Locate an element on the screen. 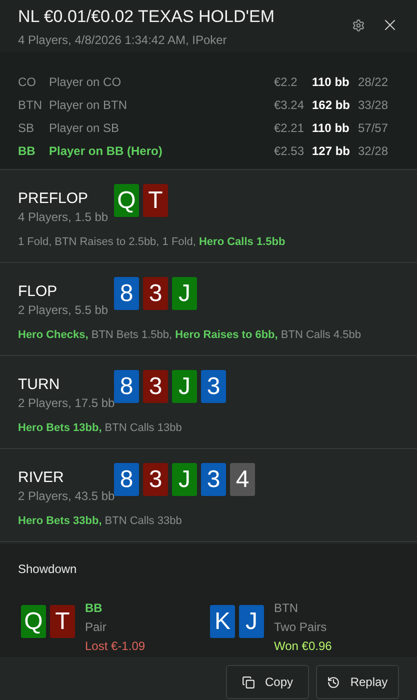 This screenshot has width=417, height=700. settings-button is located at coordinates (358, 25).